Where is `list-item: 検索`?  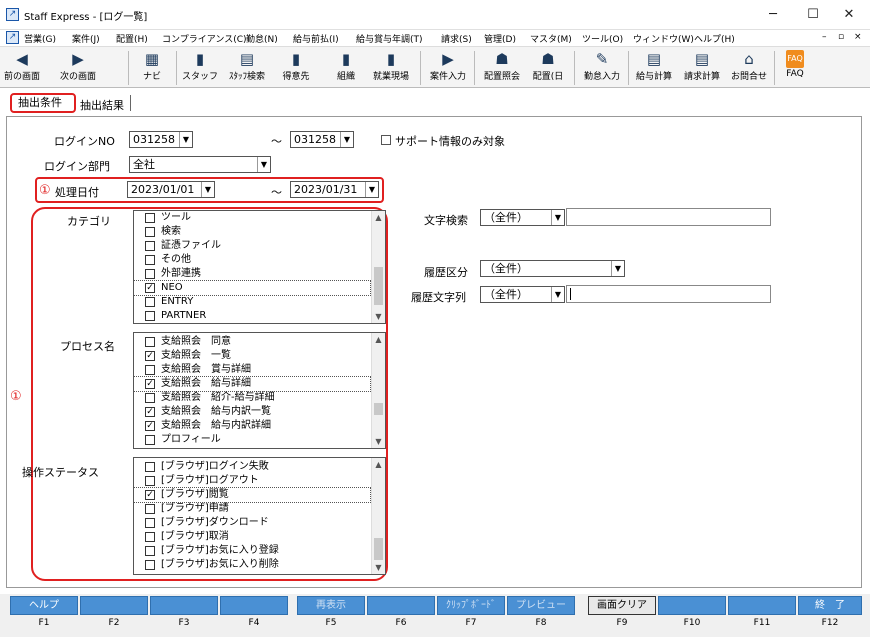 list-item: 検索 is located at coordinates (252, 232).